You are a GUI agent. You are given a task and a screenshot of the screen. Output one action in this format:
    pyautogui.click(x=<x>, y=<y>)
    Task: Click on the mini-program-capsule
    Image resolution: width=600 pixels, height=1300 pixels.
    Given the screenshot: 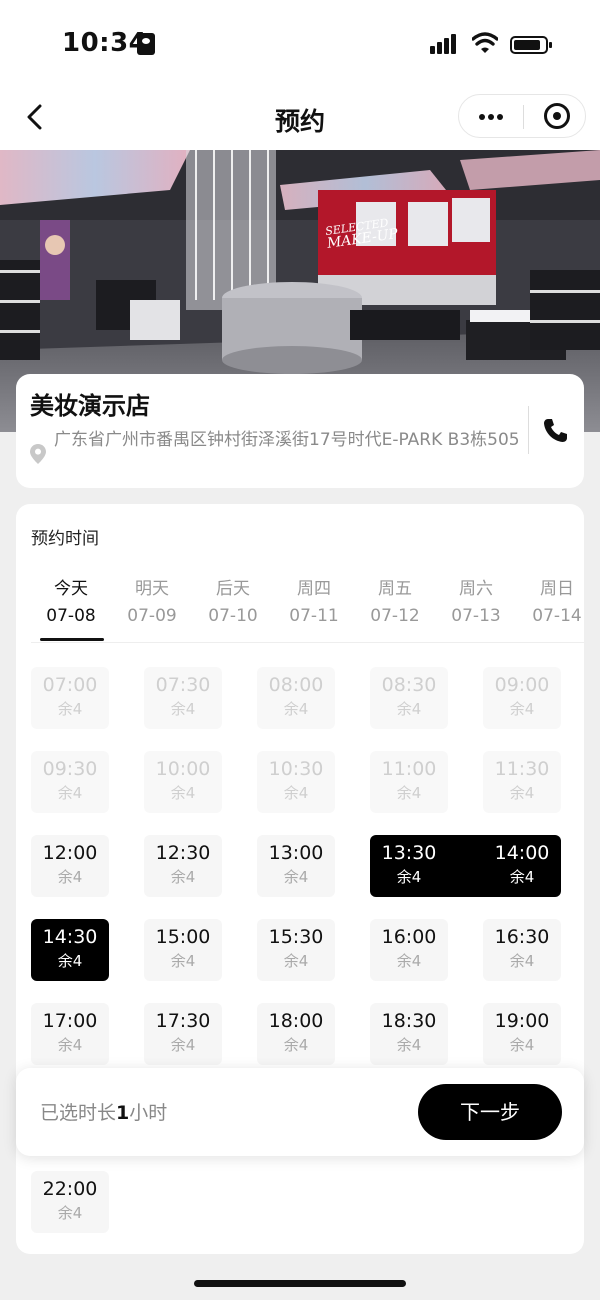 What is the action you would take?
    pyautogui.click(x=522, y=116)
    